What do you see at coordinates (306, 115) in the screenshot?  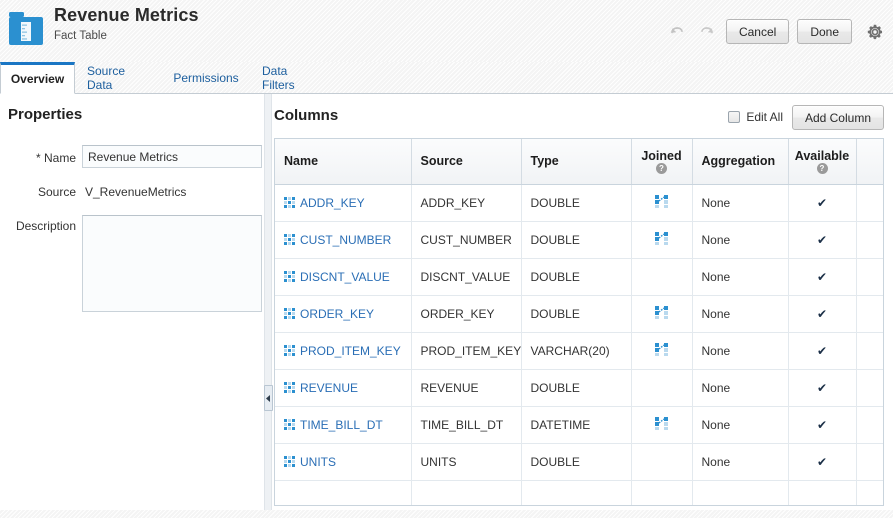 I see `columns-title: Columns` at bounding box center [306, 115].